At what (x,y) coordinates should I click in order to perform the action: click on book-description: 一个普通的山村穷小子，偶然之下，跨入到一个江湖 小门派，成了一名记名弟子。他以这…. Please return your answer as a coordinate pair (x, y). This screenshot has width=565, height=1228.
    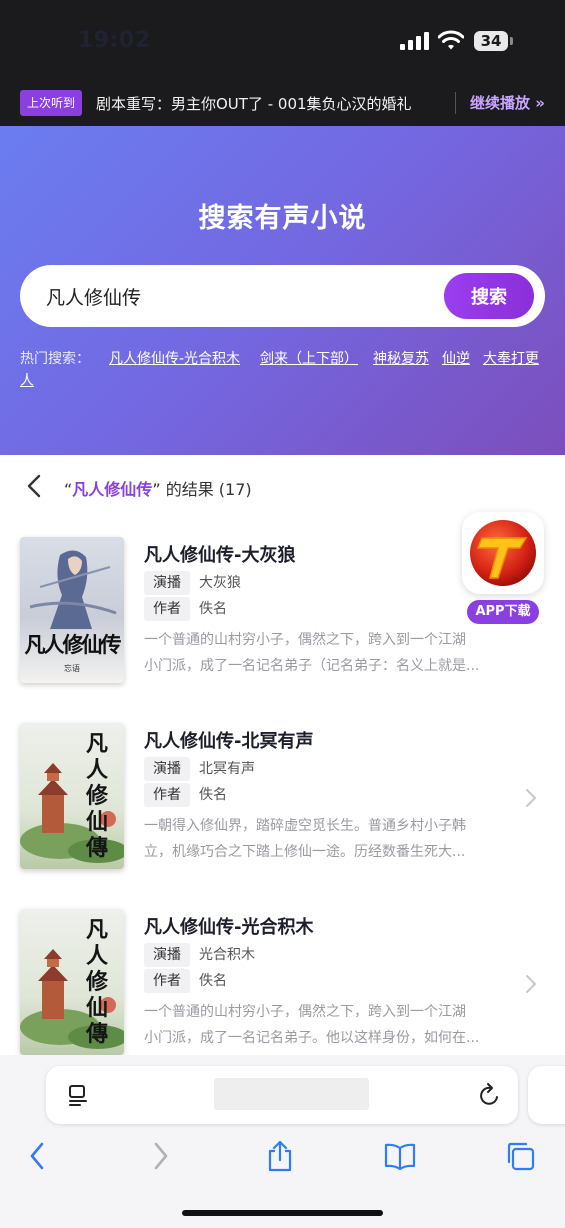
    Looking at the image, I should click on (324, 1025).